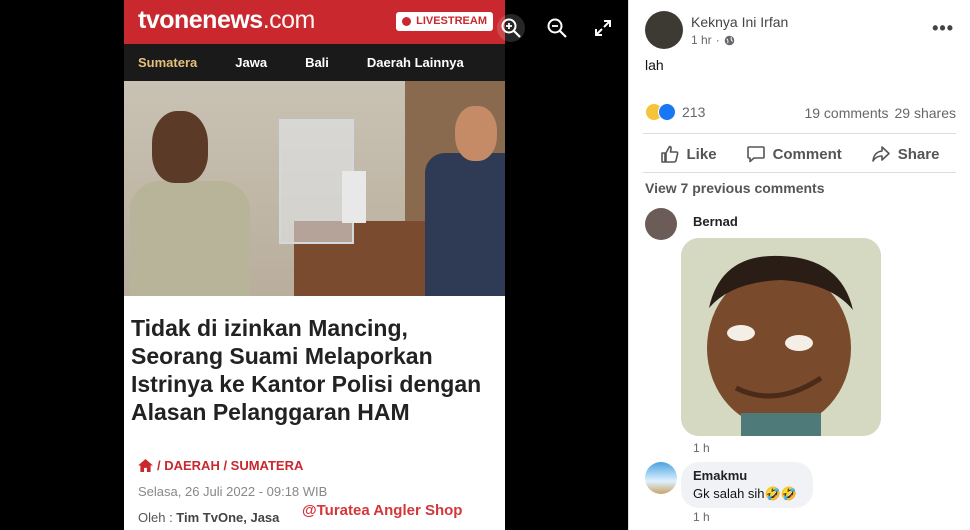 The height and width of the screenshot is (530, 970). I want to click on man-left, so click(190, 238).